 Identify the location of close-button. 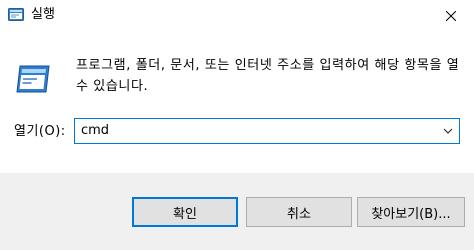
(451, 16).